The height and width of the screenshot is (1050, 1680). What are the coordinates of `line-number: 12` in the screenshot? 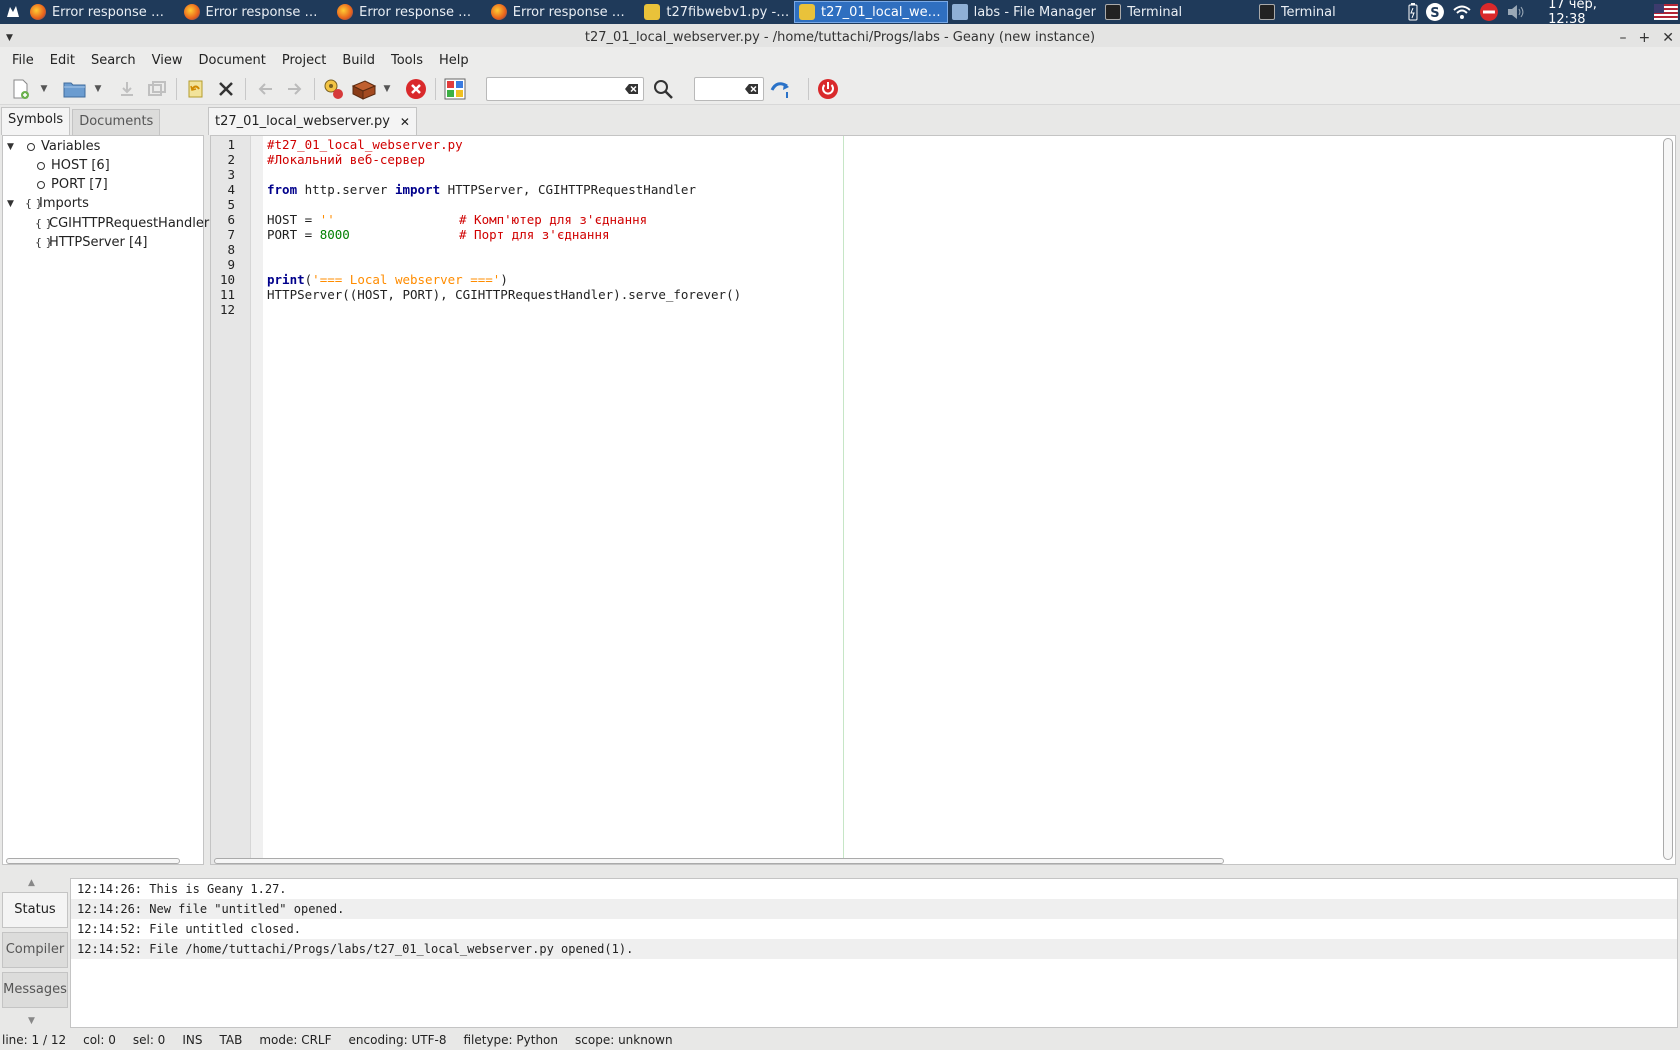 It's located at (227, 309).